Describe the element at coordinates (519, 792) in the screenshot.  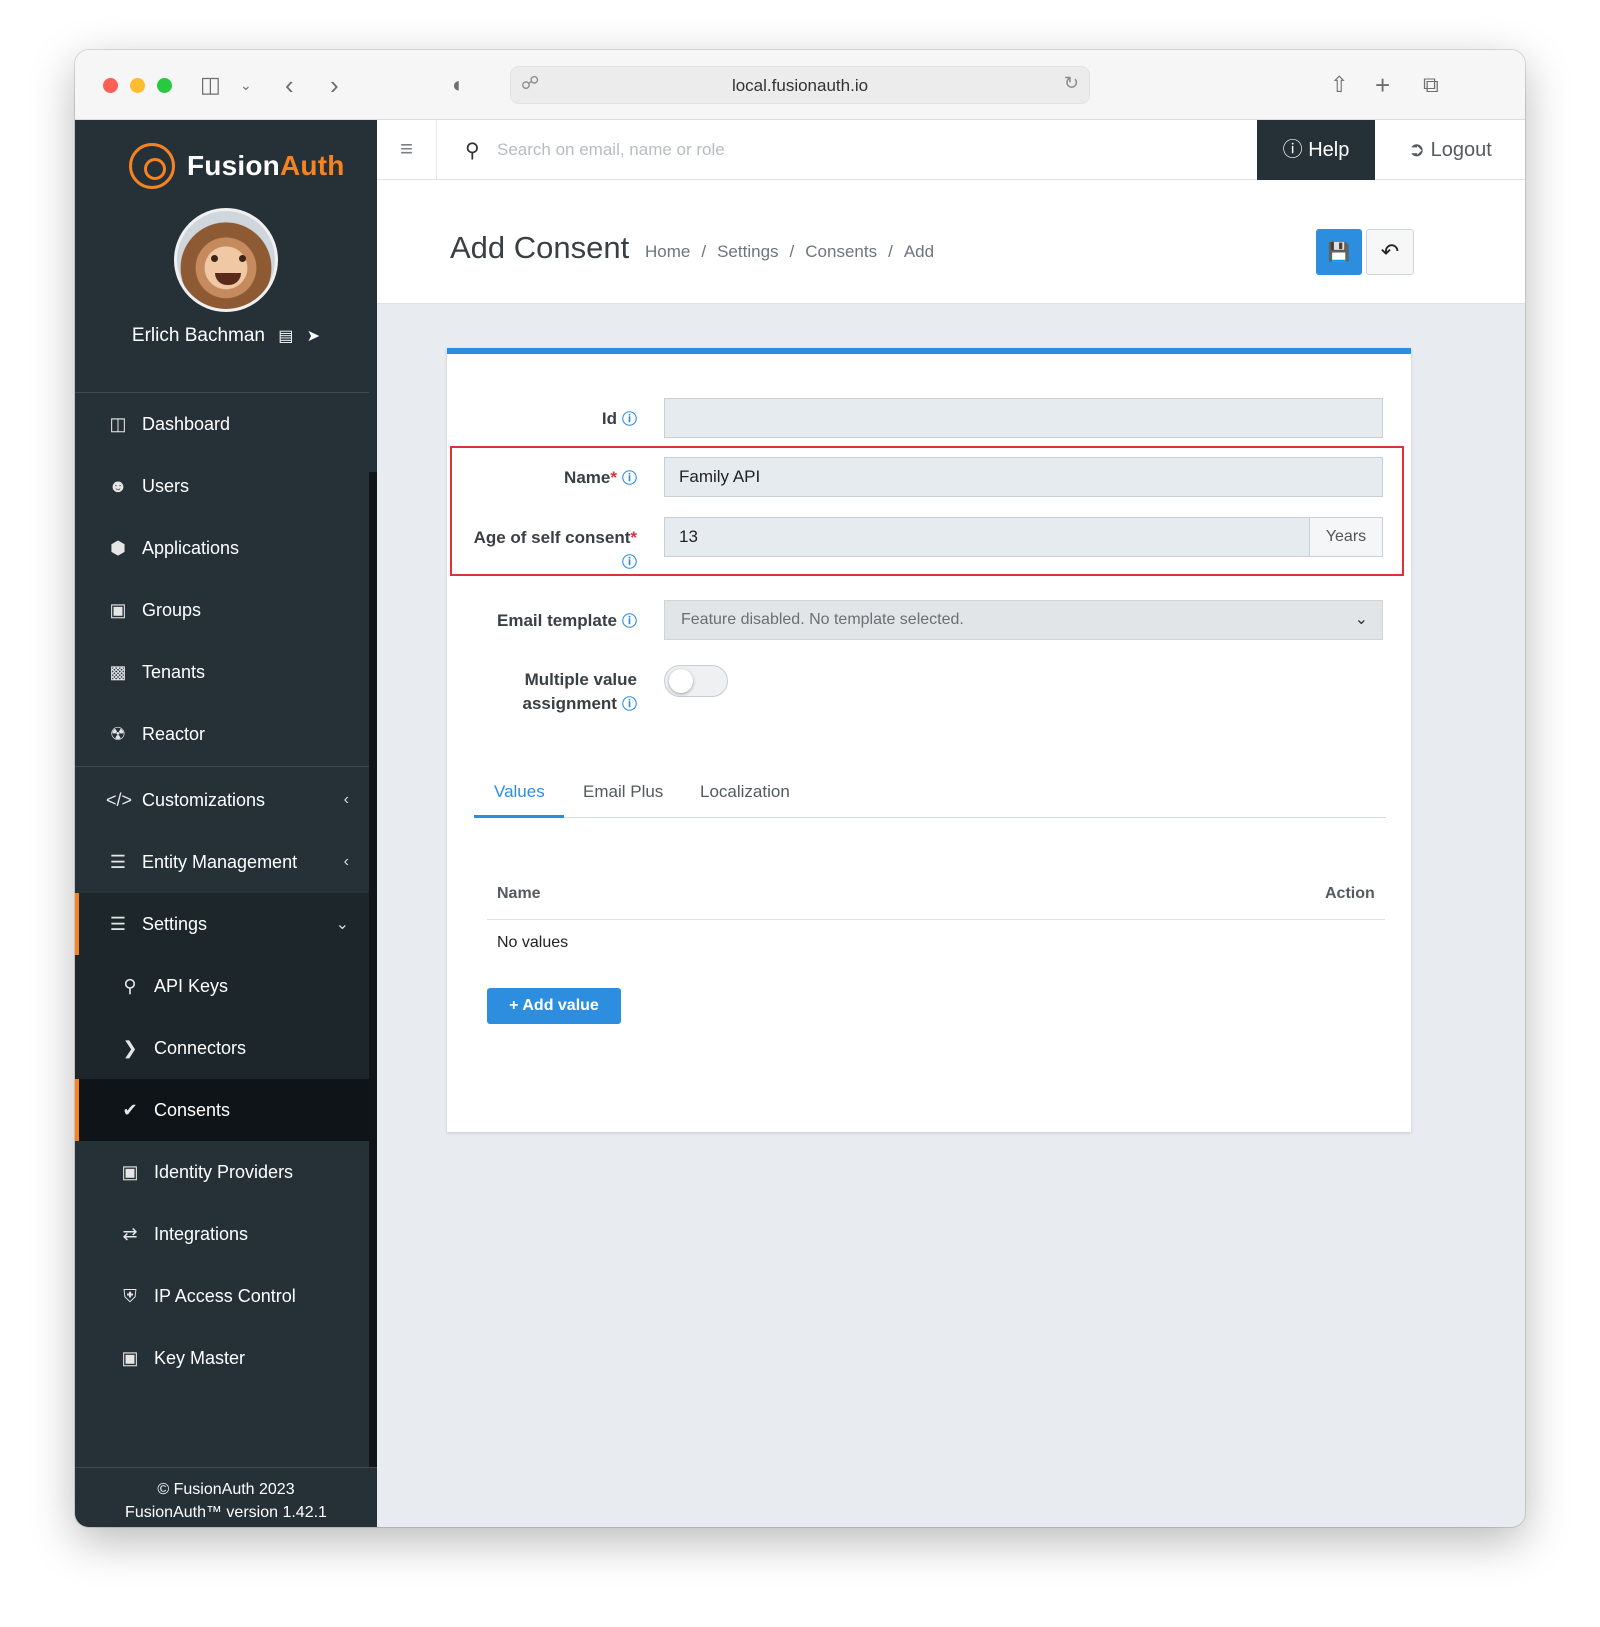
I see `tab-values: Values` at that location.